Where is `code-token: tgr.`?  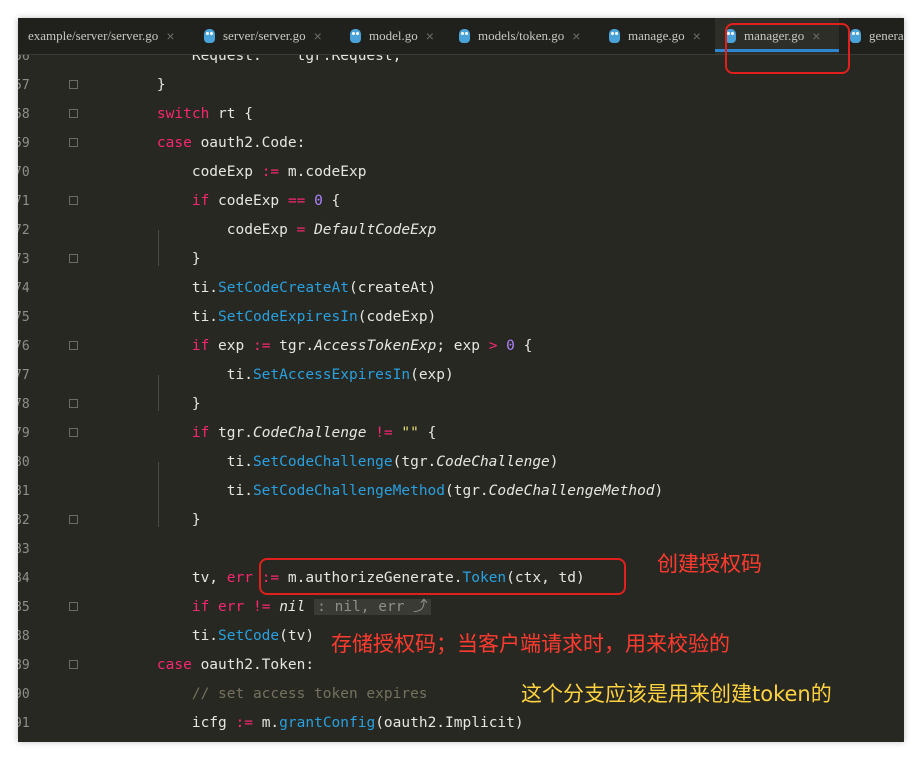 code-token: tgr. is located at coordinates (292, 346).